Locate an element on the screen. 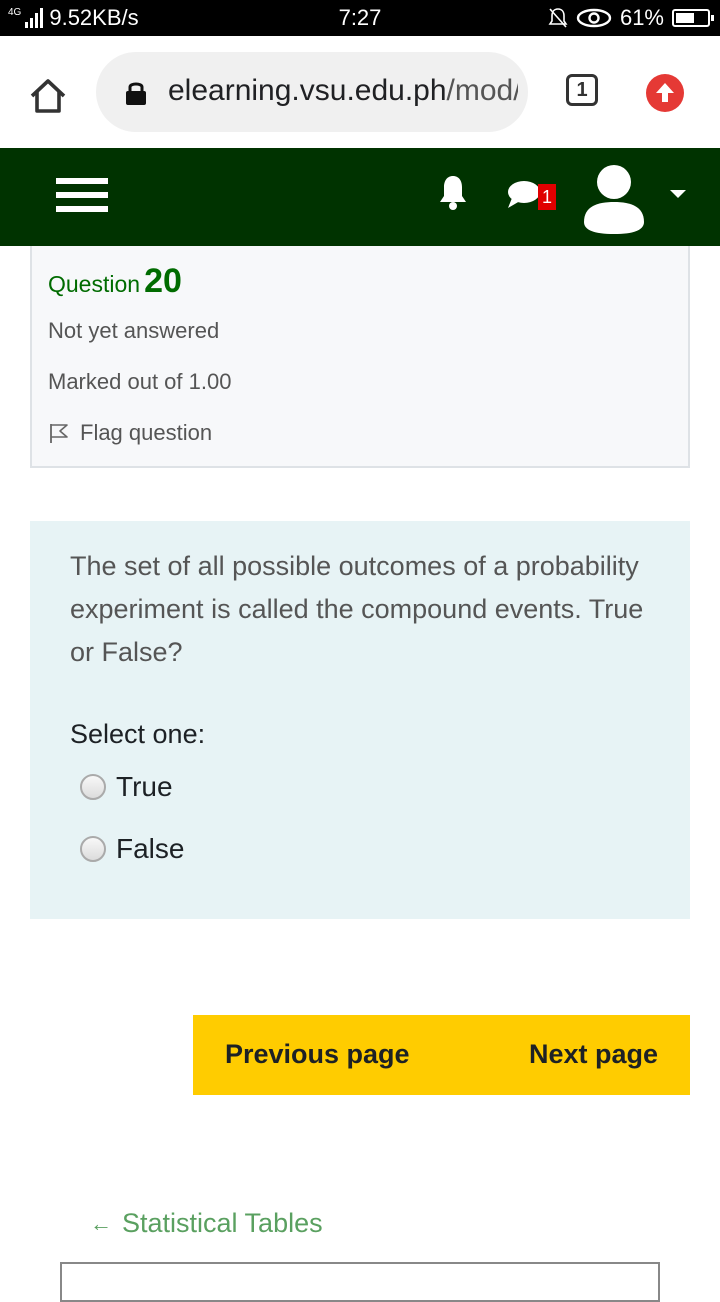 The image size is (720, 1302). flag-icon is located at coordinates (59, 433).